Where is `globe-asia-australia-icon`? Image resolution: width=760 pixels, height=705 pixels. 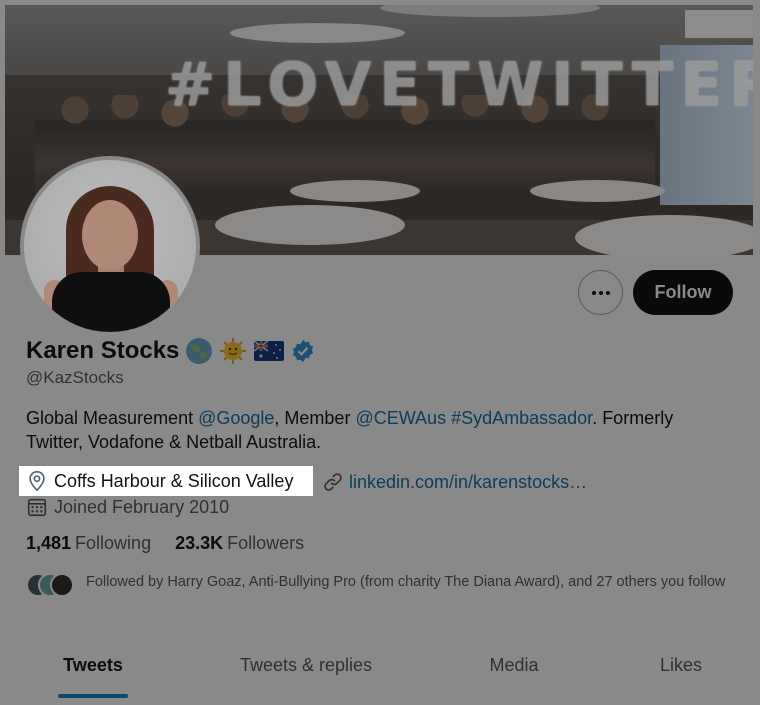
globe-asia-australia-icon is located at coordinates (199, 351).